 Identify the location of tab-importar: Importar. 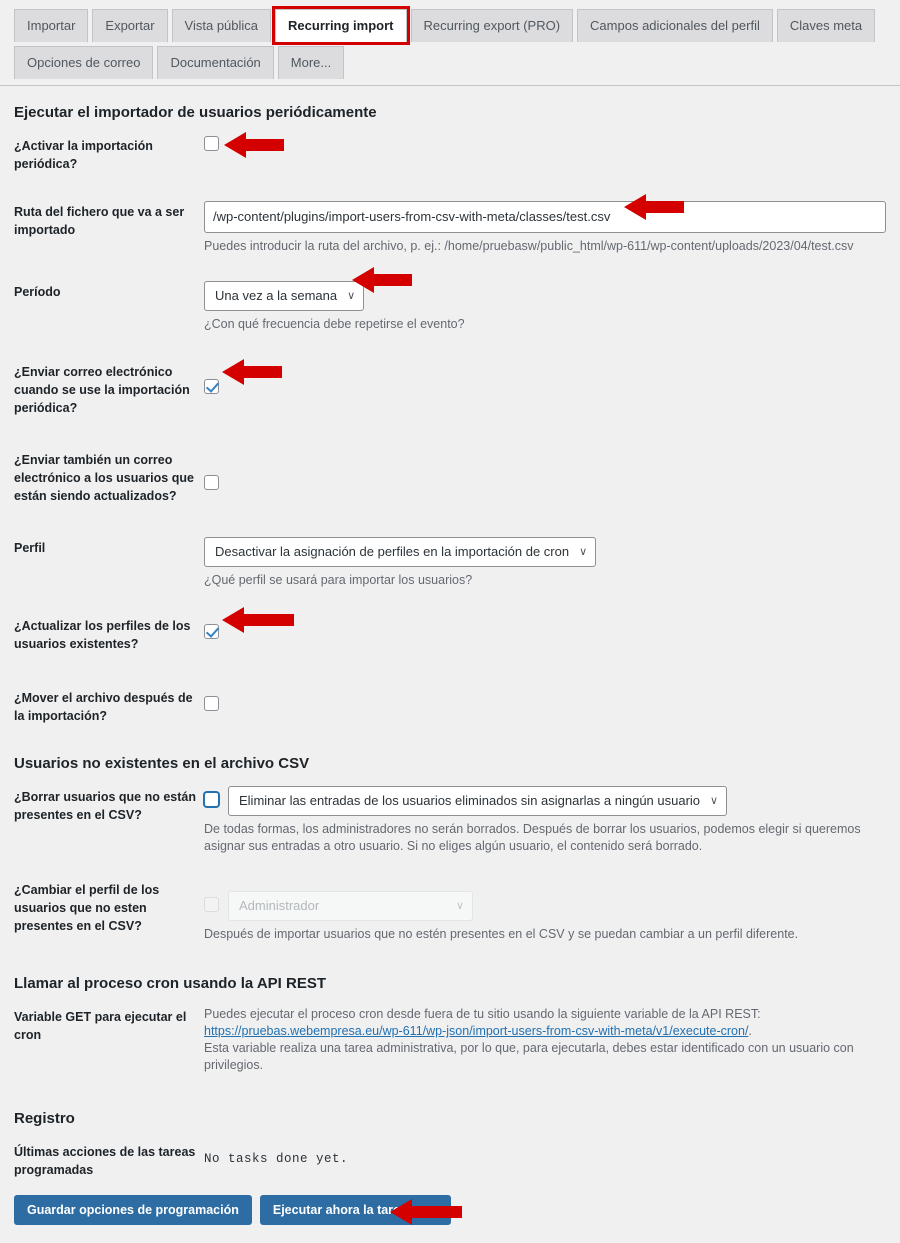
(51, 25).